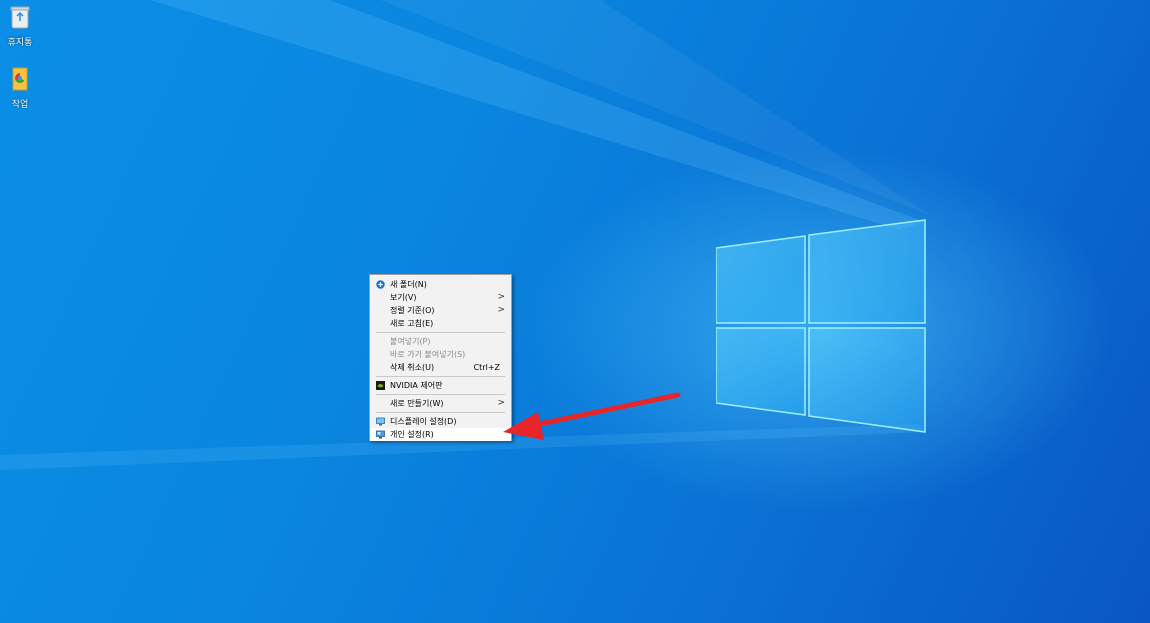  What do you see at coordinates (412, 367) in the screenshot?
I see `menu-item-label: 삭제 취소(U)` at bounding box center [412, 367].